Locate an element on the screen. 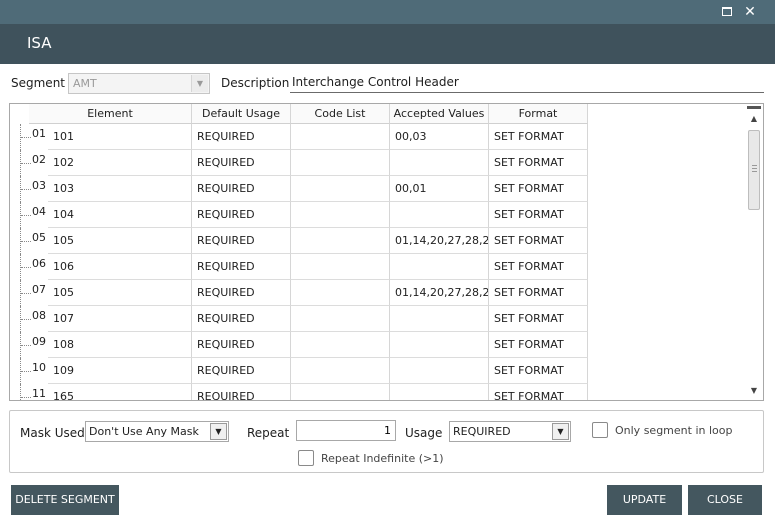 This screenshot has width=775, height=527. cell-accepted-values: 00,01 is located at coordinates (439, 189).